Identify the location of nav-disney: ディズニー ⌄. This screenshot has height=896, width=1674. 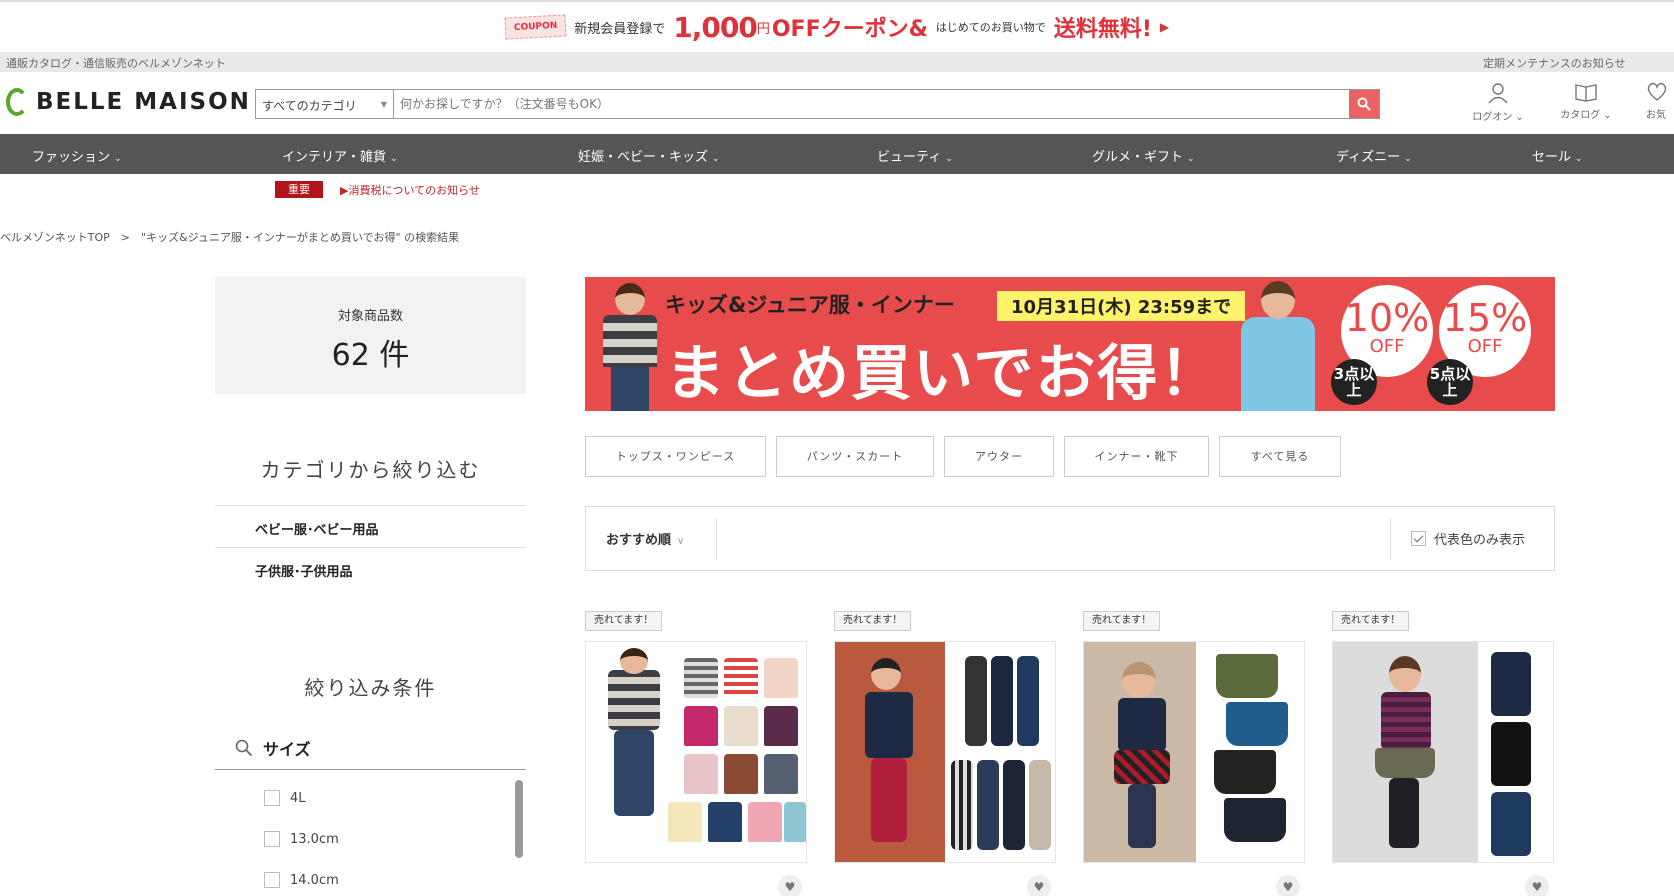
(1374, 155).